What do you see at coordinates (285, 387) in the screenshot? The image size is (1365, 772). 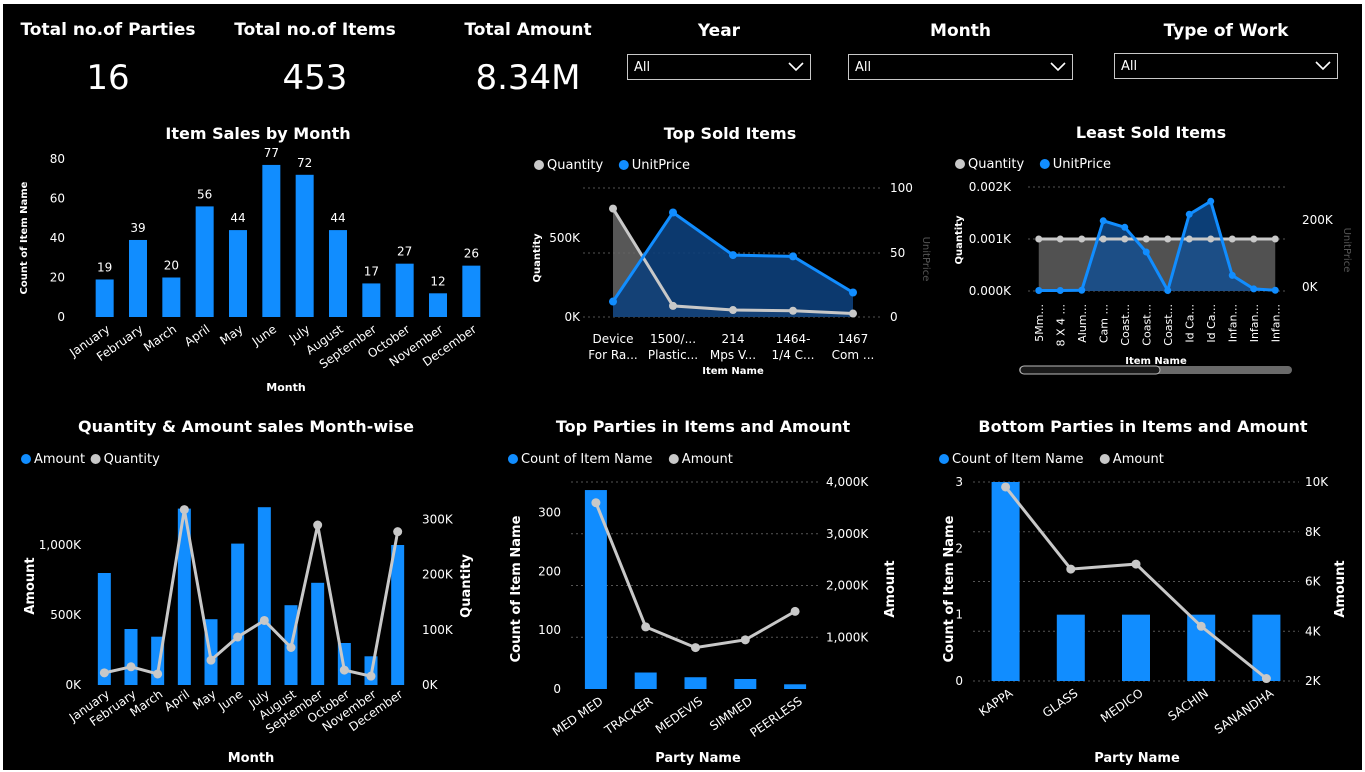 I see `x-axis-title: Month` at bounding box center [285, 387].